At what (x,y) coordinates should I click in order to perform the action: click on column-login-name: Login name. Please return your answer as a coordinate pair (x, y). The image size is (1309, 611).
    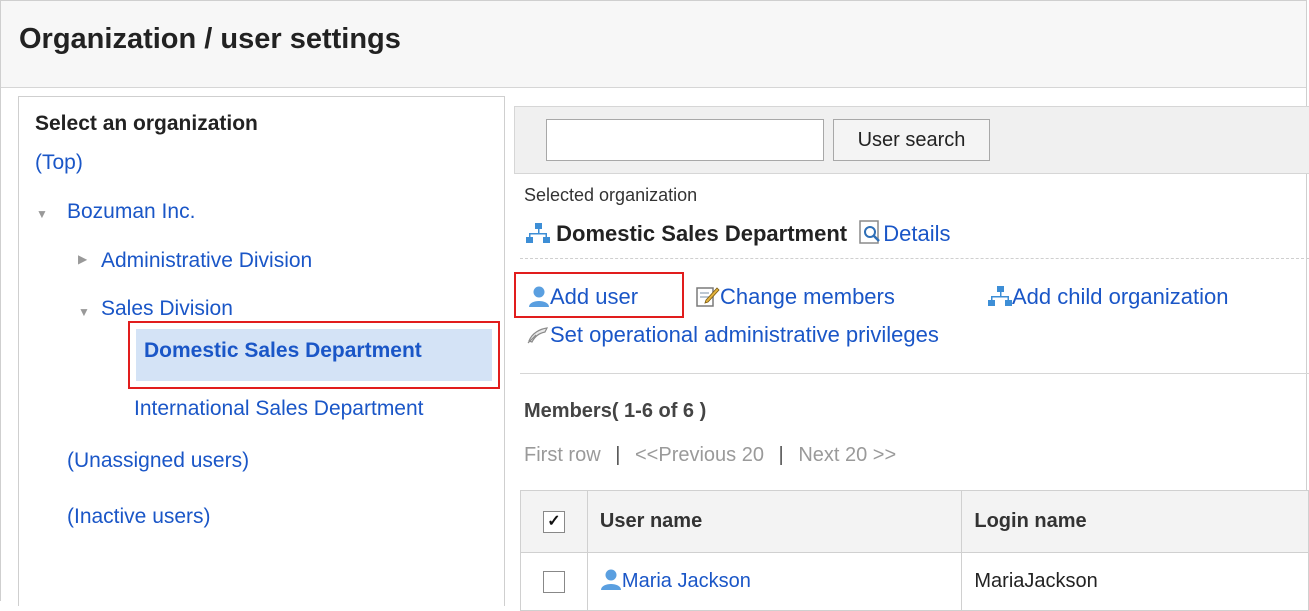
    Looking at the image, I should click on (1135, 521).